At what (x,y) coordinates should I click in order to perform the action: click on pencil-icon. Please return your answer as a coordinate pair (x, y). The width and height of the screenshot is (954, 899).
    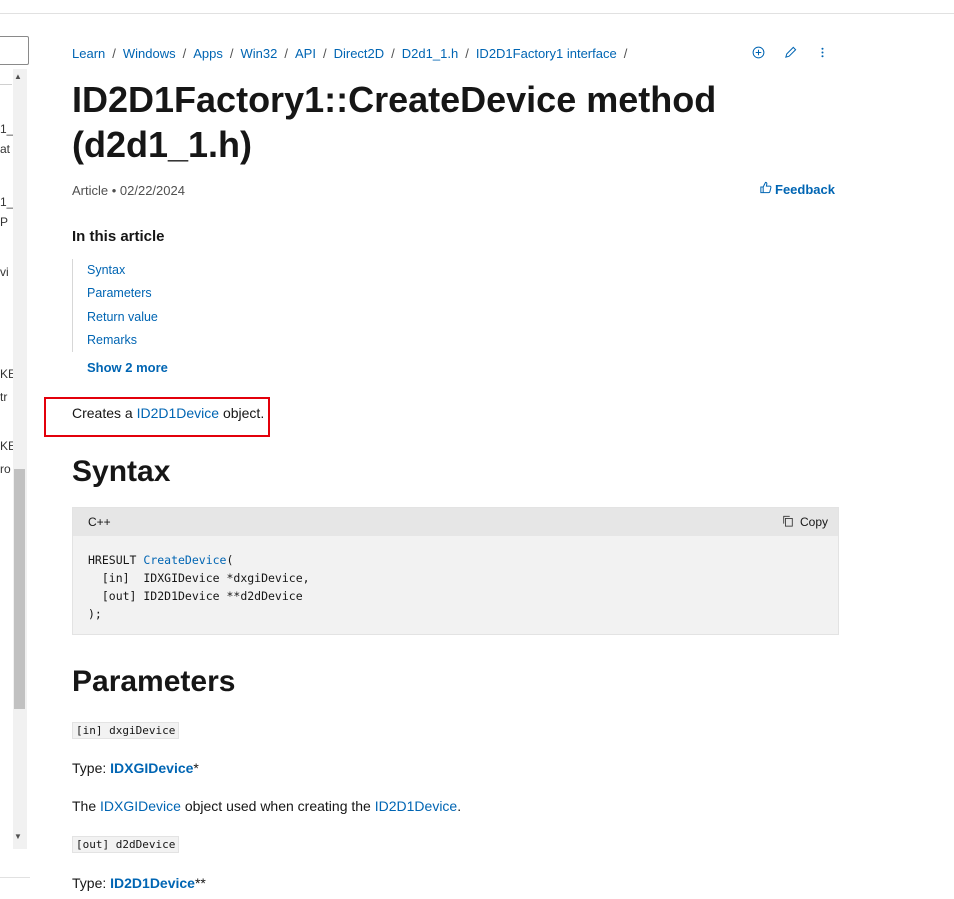
    Looking at the image, I should click on (790, 52).